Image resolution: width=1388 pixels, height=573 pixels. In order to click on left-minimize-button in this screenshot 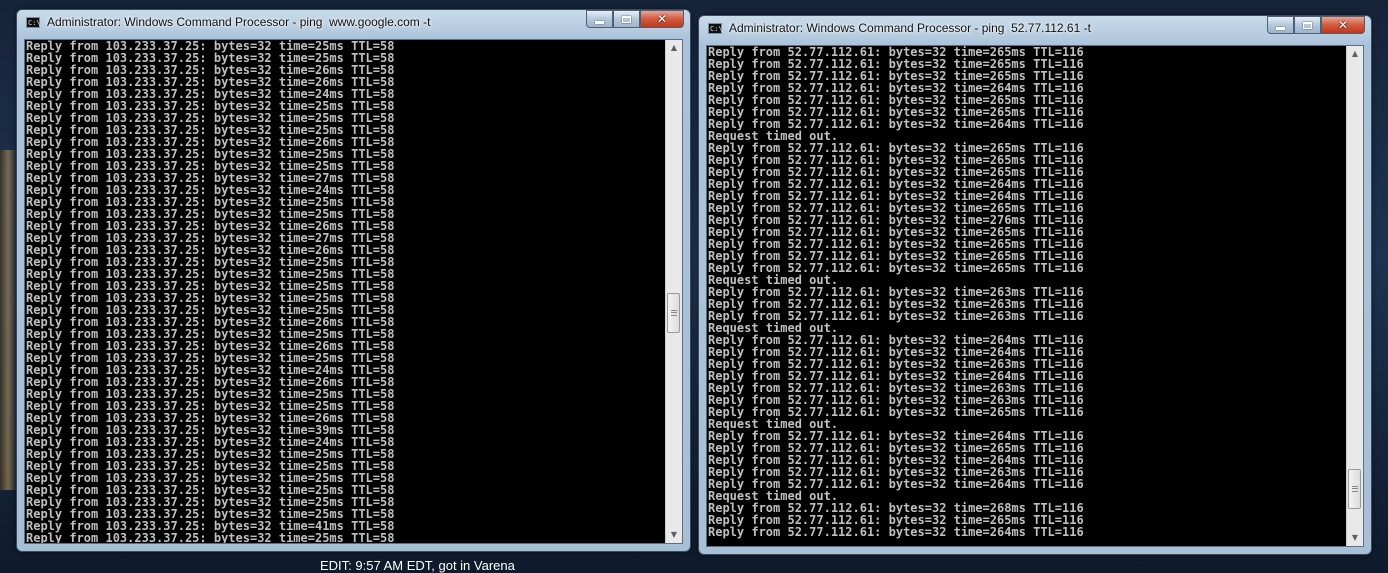, I will do `click(599, 19)`.